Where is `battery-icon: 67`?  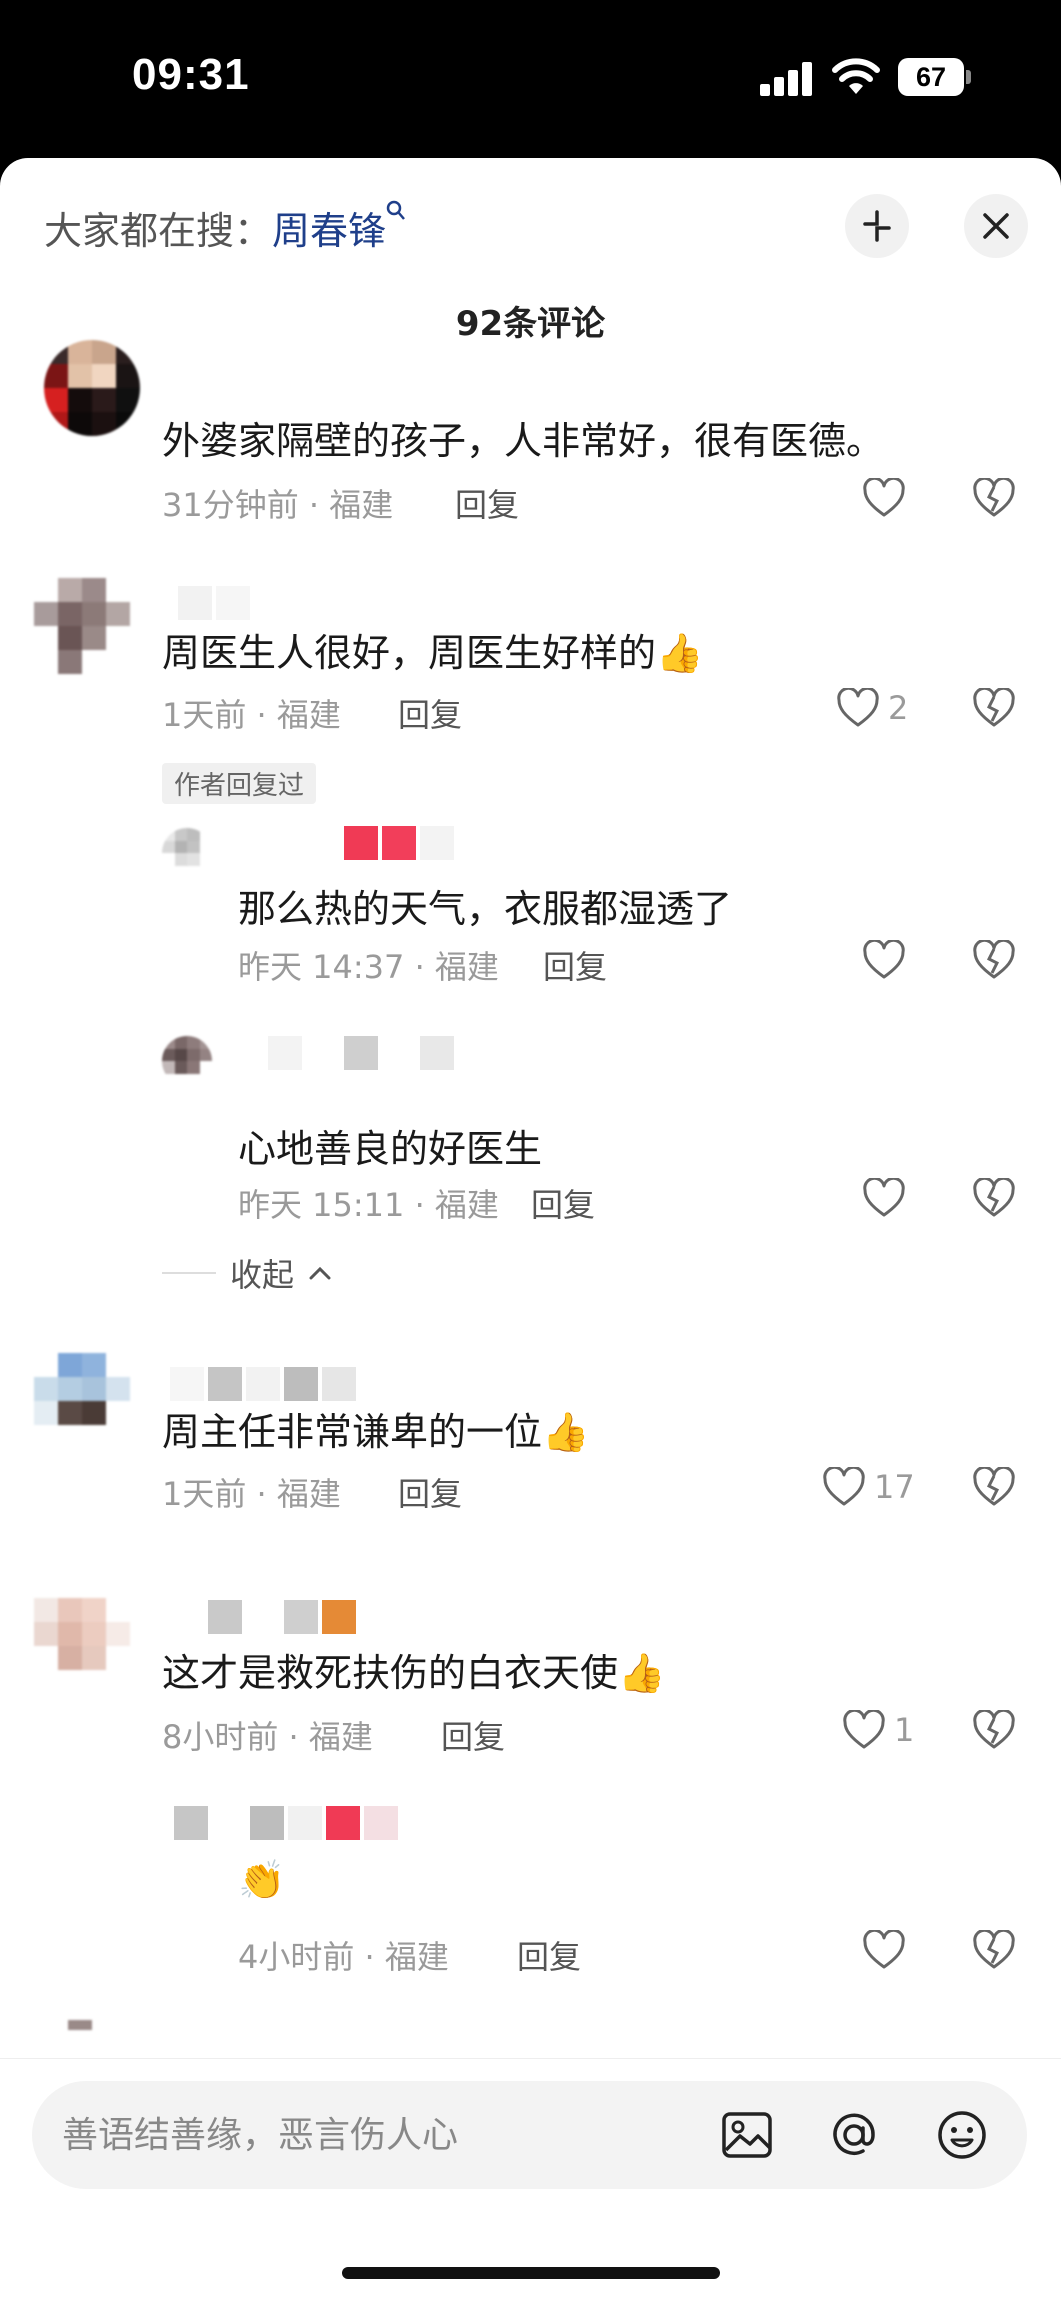
battery-icon: 67 is located at coordinates (931, 77).